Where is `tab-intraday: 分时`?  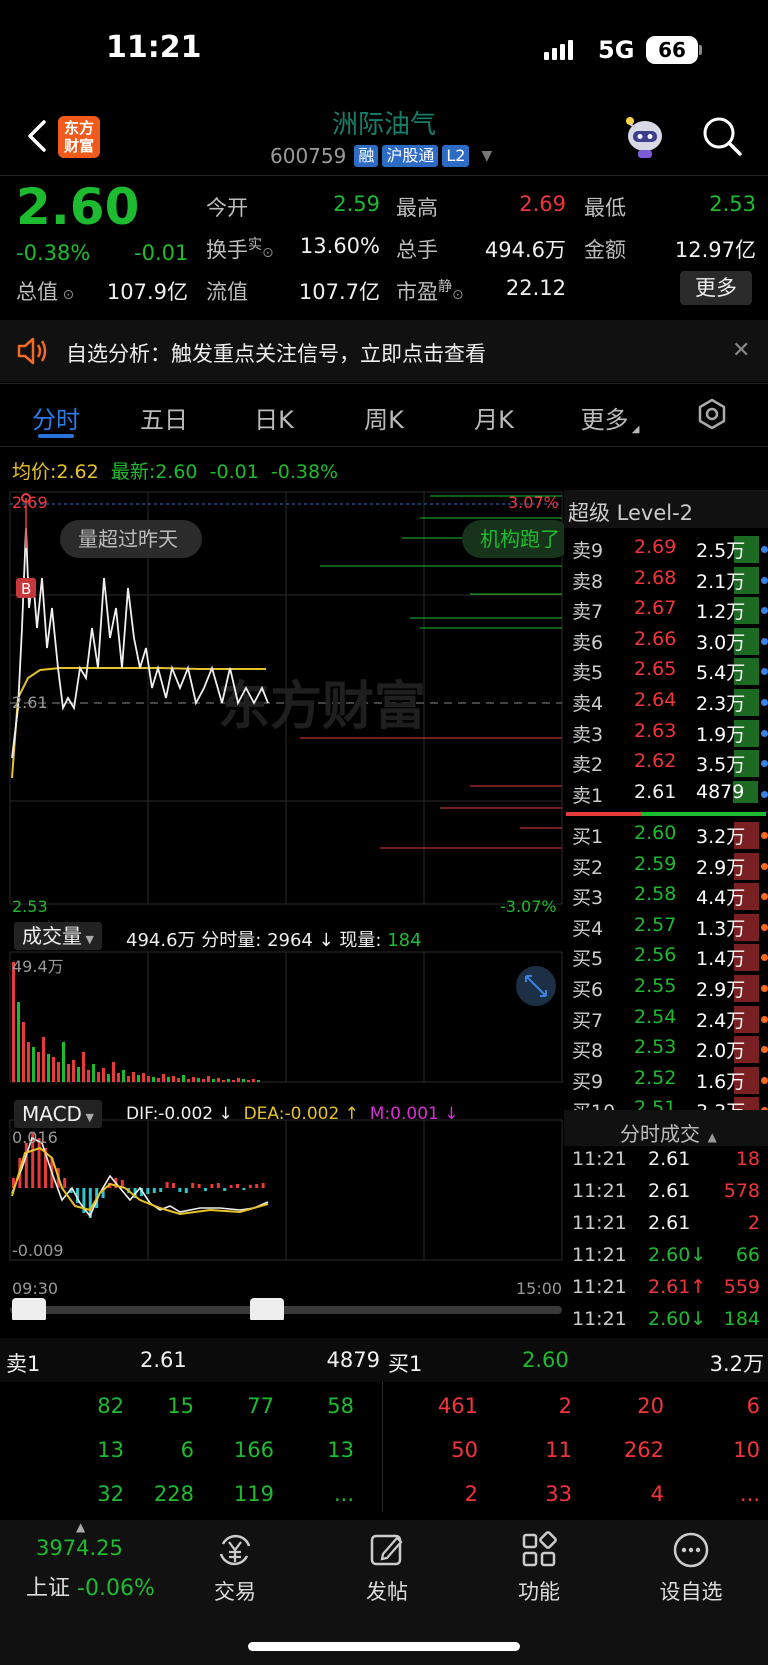 tab-intraday: 分时 is located at coordinates (56, 417).